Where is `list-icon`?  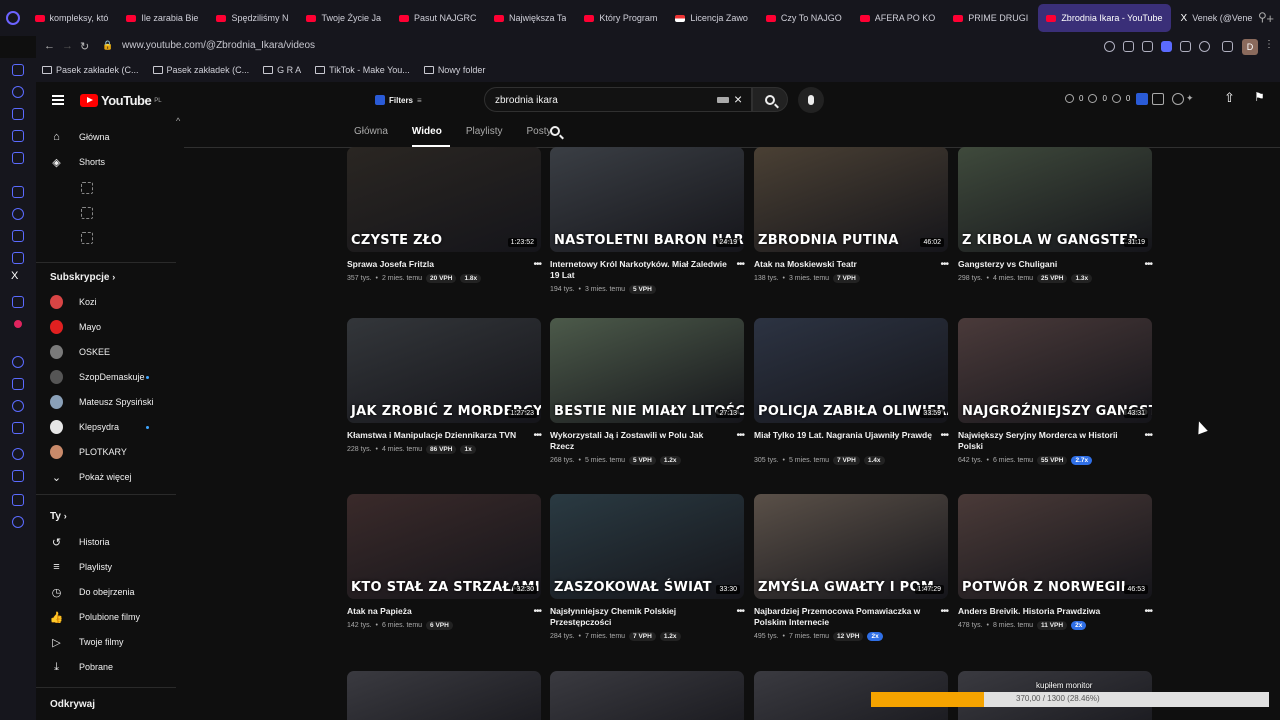
list-icon is located at coordinates (1158, 99).